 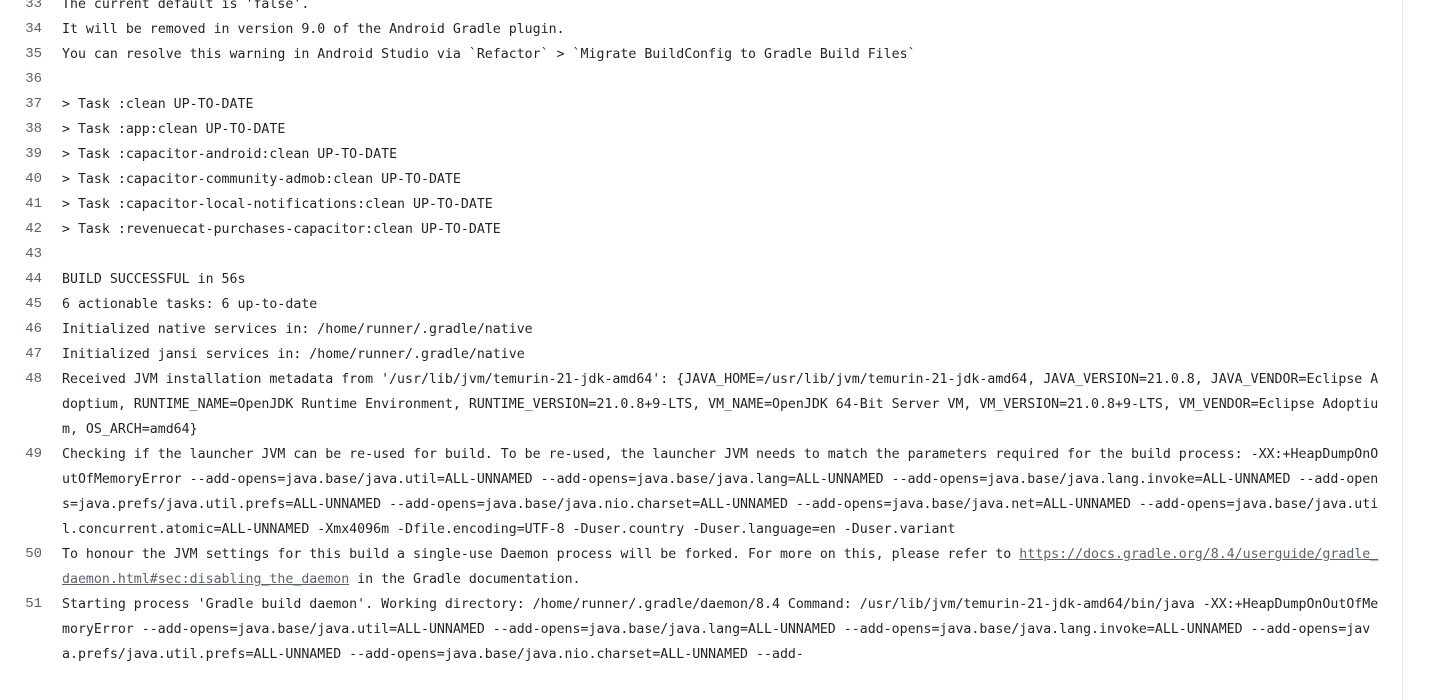 I want to click on line-number: 49, so click(x=31, y=454).